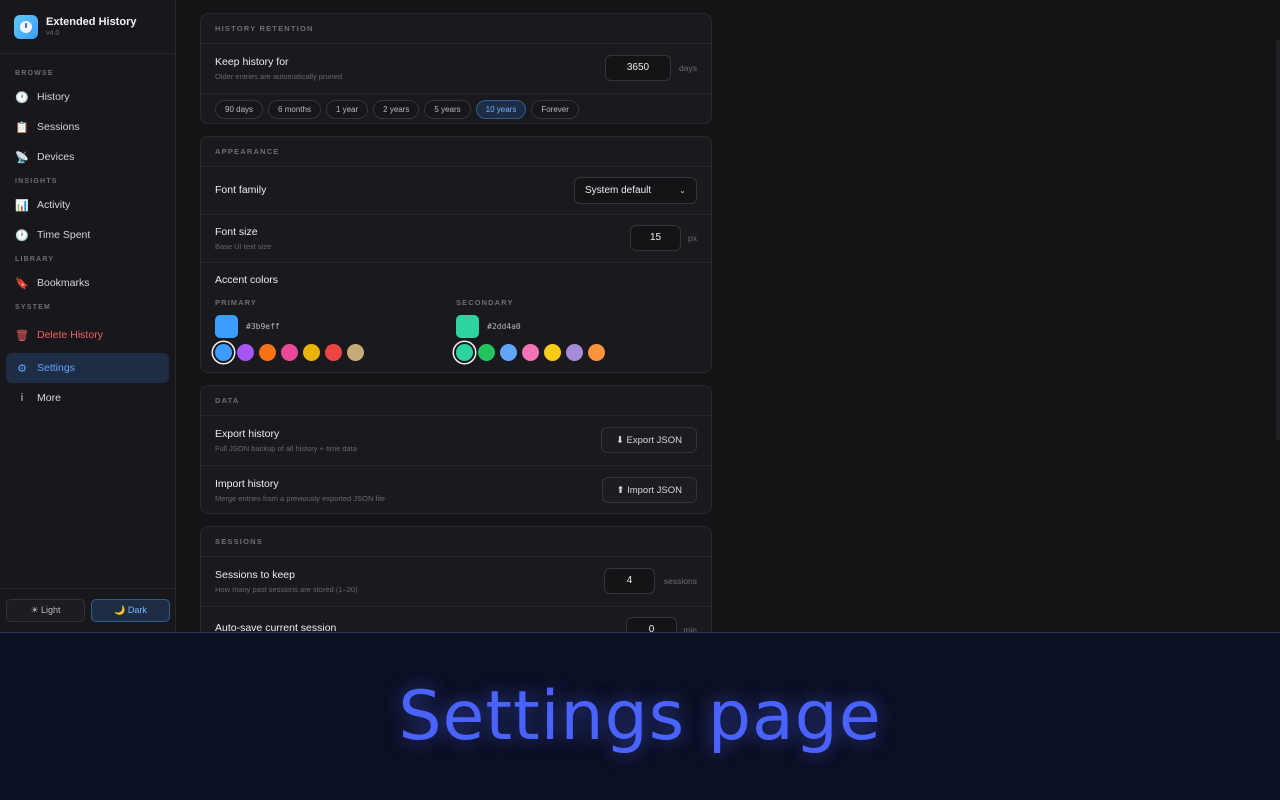 This screenshot has width=1280, height=800. What do you see at coordinates (456, 29) in the screenshot?
I see `card-heading: HISTORY RETENTION` at bounding box center [456, 29].